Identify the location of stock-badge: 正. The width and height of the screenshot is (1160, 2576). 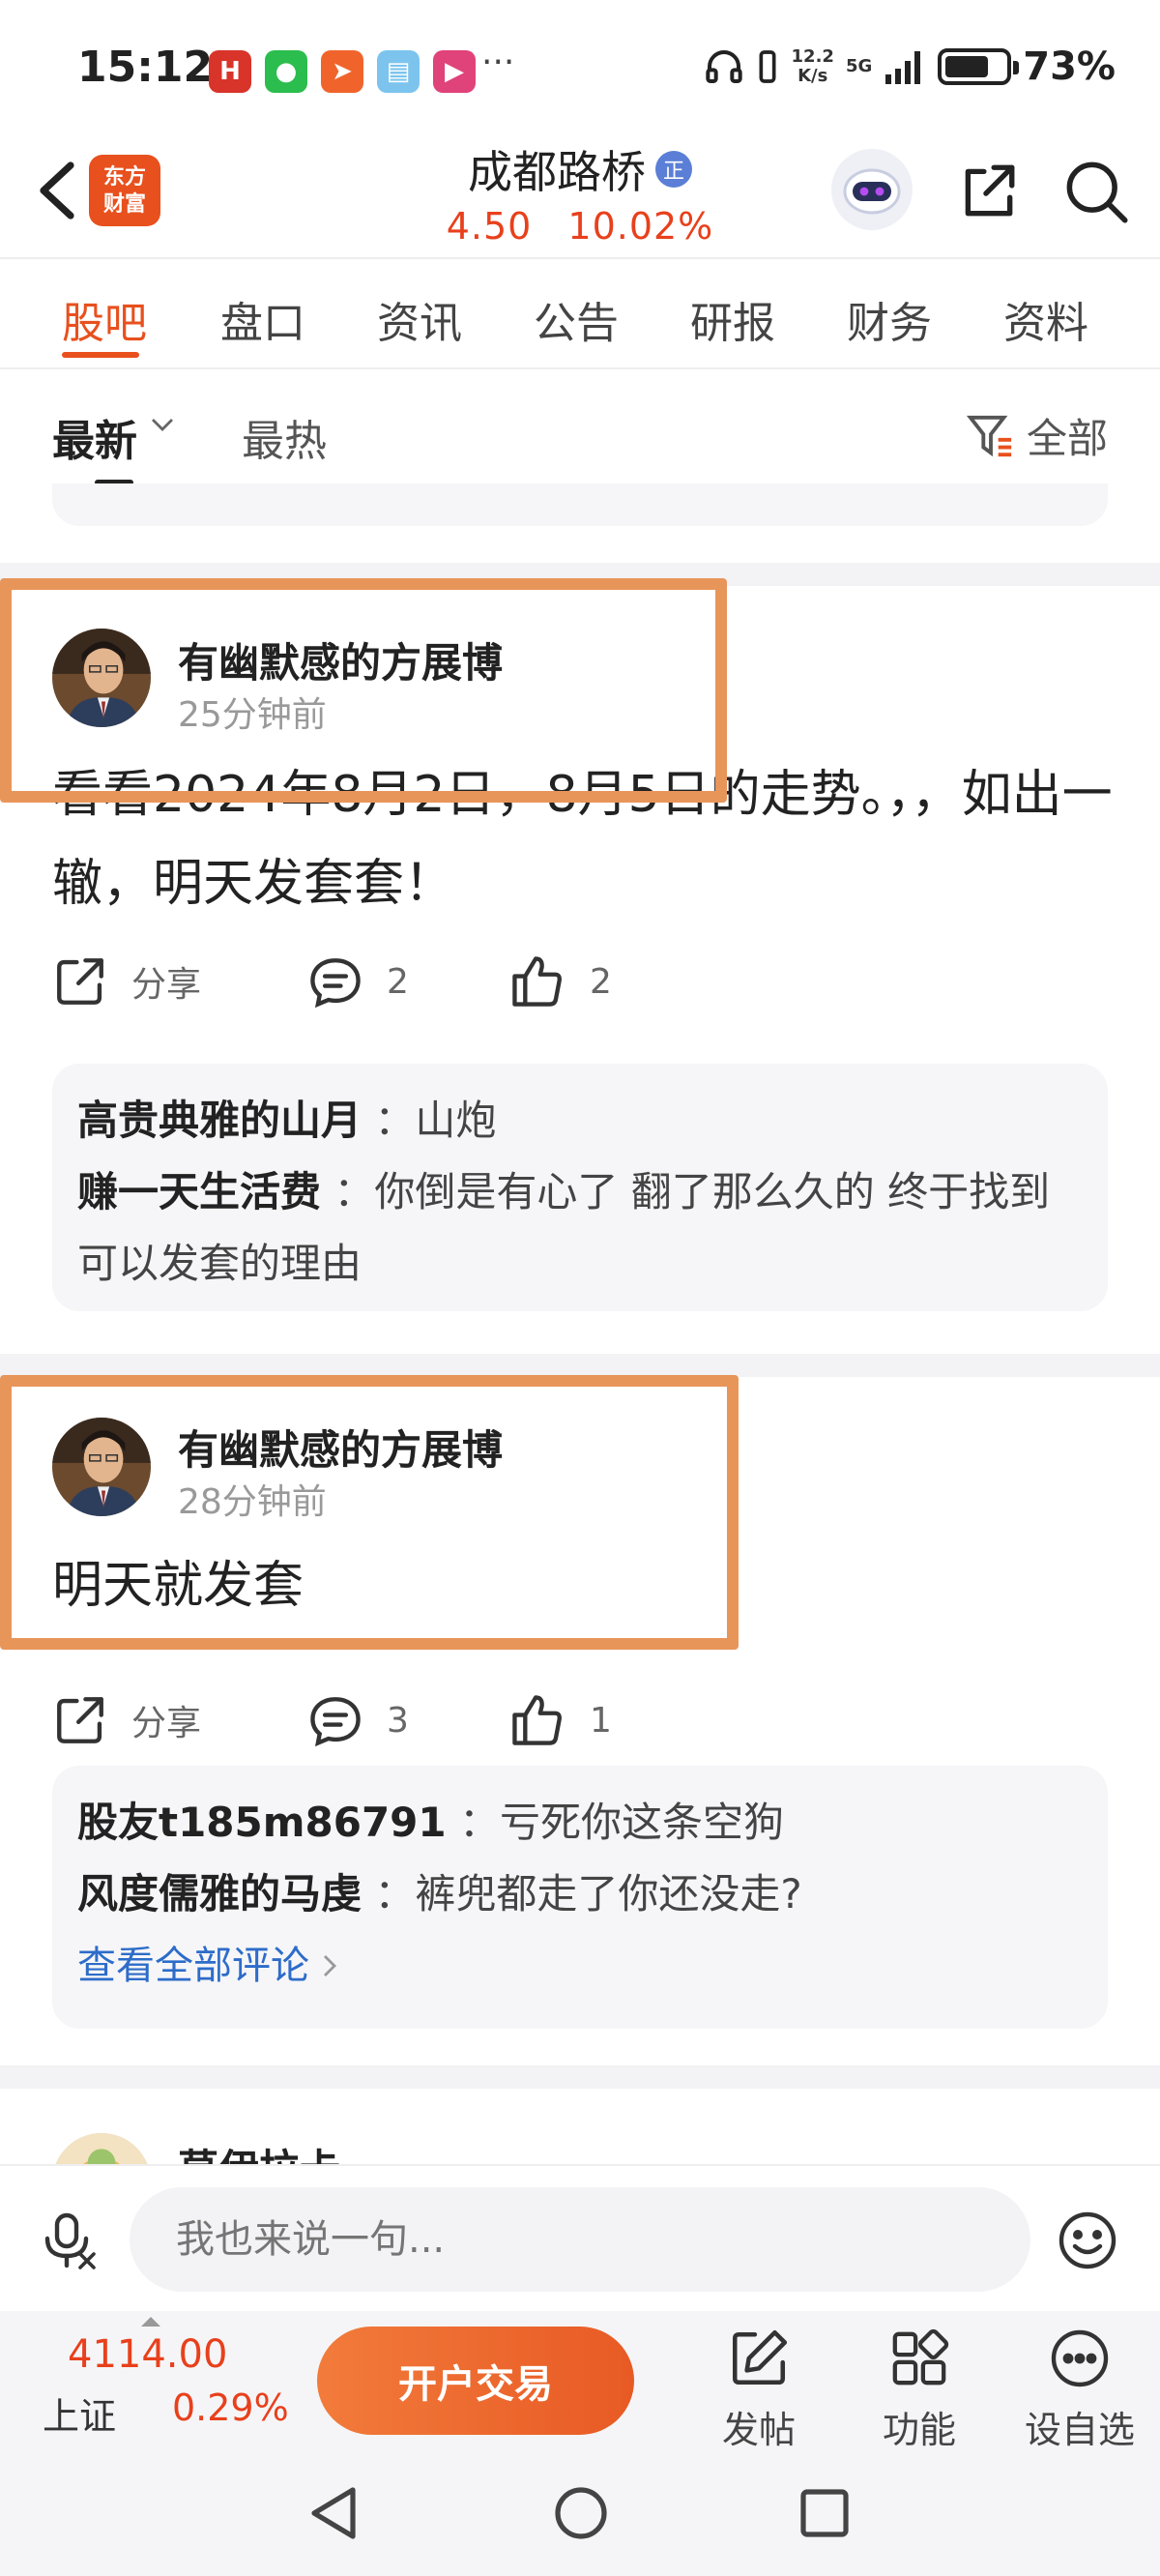
(673, 169).